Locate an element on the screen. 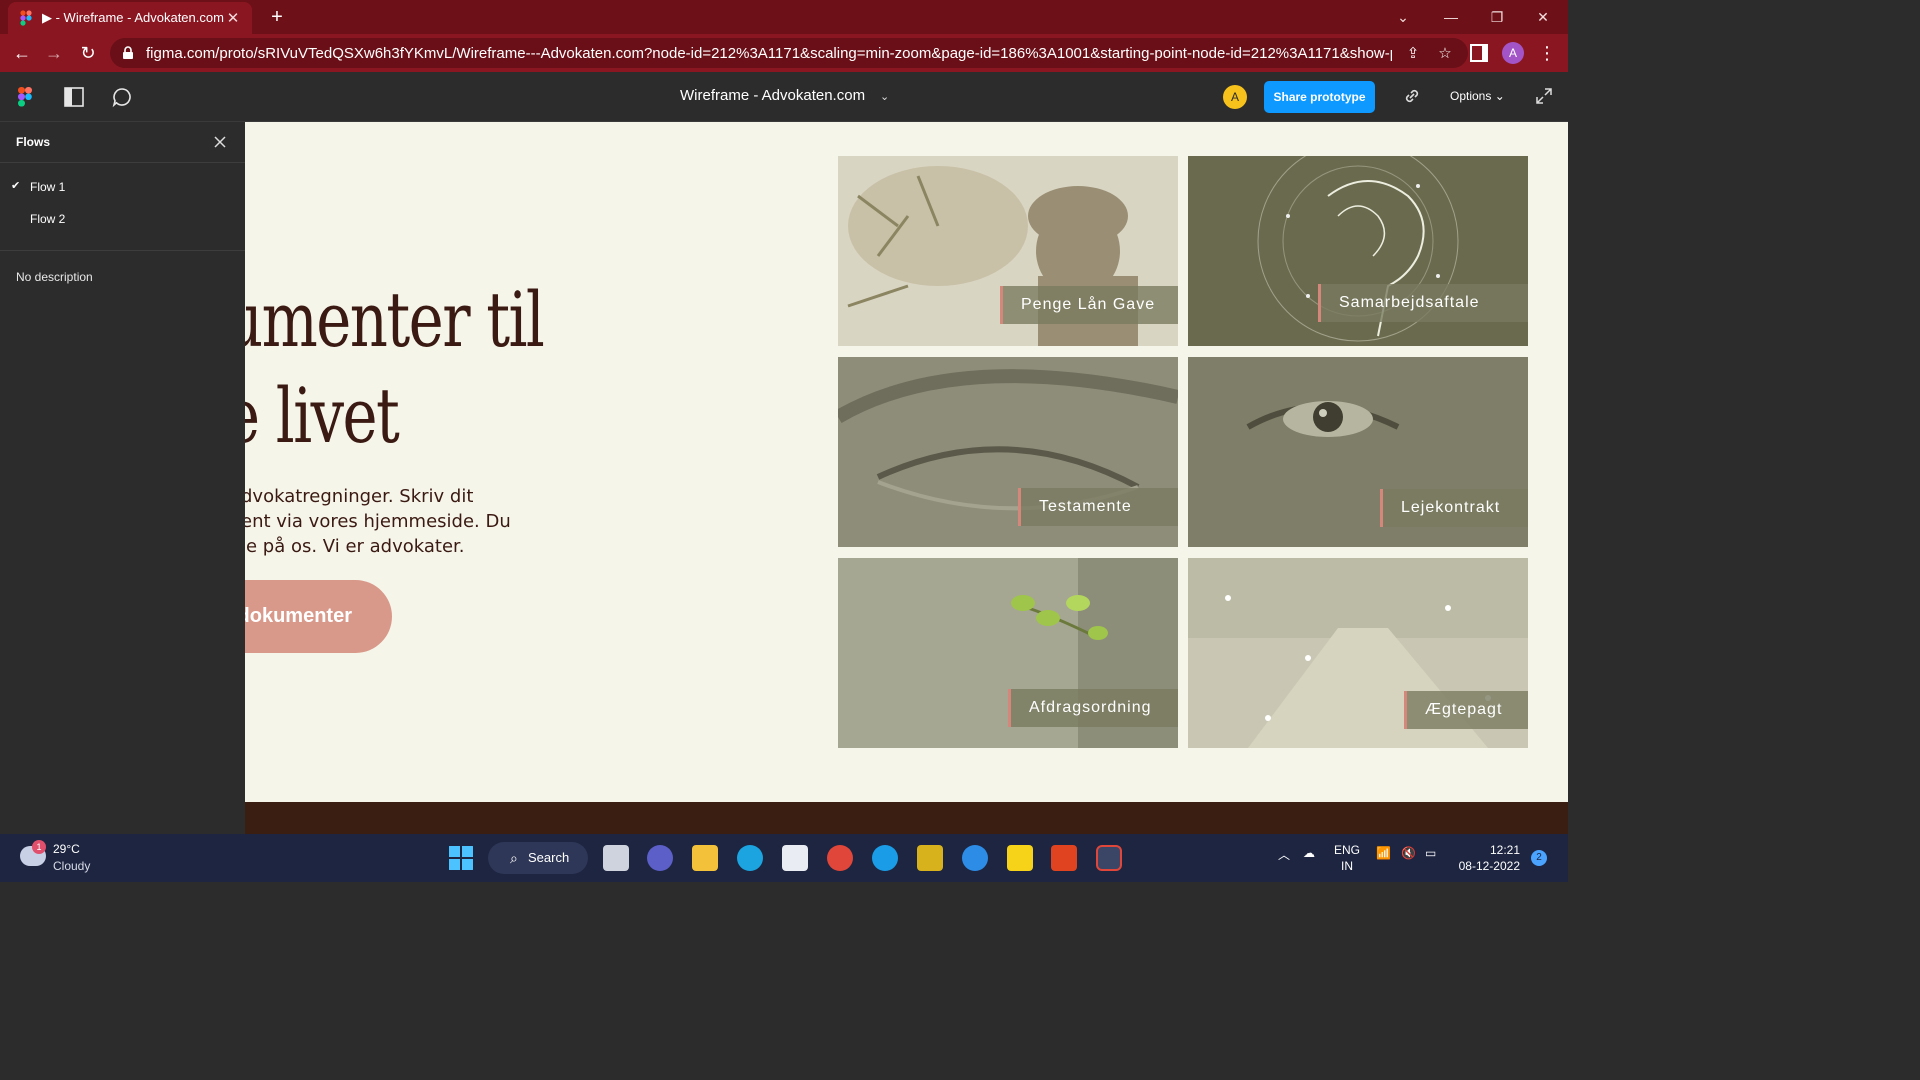 The height and width of the screenshot is (1080, 1920). tile-label: Lejekontrakt is located at coordinates (1454, 508).